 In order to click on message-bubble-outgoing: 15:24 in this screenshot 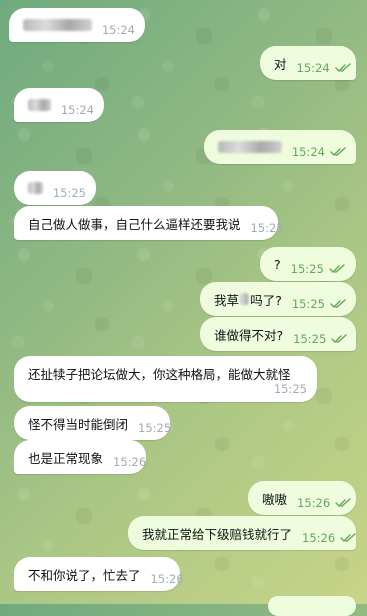, I will do `click(280, 147)`.